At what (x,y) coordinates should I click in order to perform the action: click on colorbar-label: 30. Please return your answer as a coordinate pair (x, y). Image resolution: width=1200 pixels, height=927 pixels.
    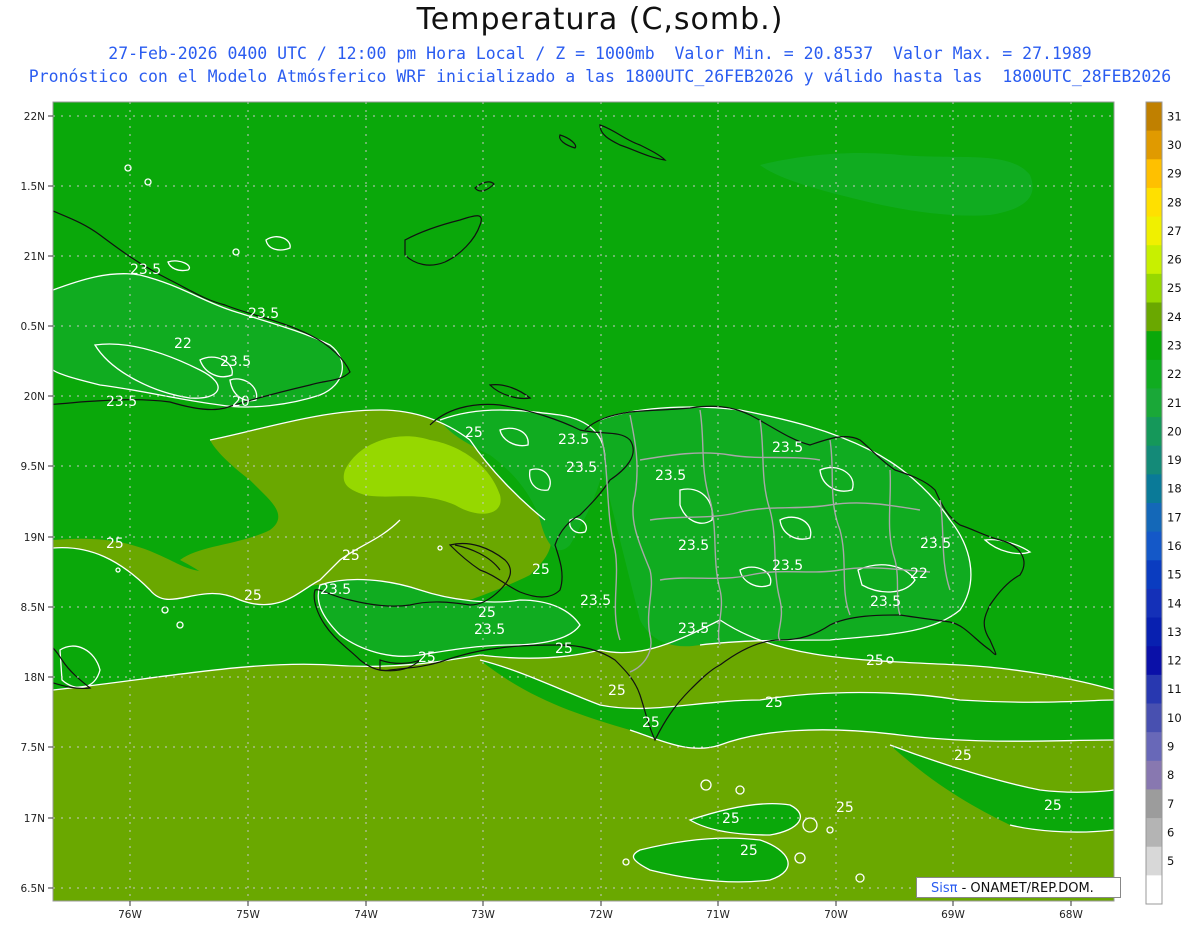
    Looking at the image, I should click on (1174, 145).